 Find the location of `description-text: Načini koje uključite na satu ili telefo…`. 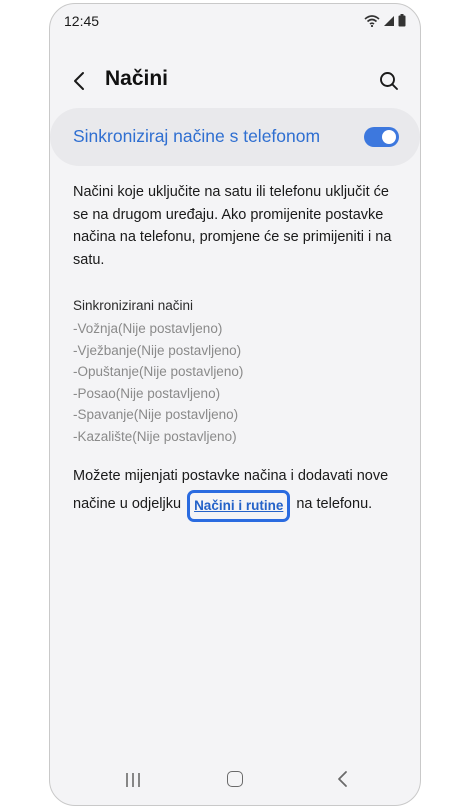

description-text: Načini koje uključite na satu ili telefo… is located at coordinates (232, 226).